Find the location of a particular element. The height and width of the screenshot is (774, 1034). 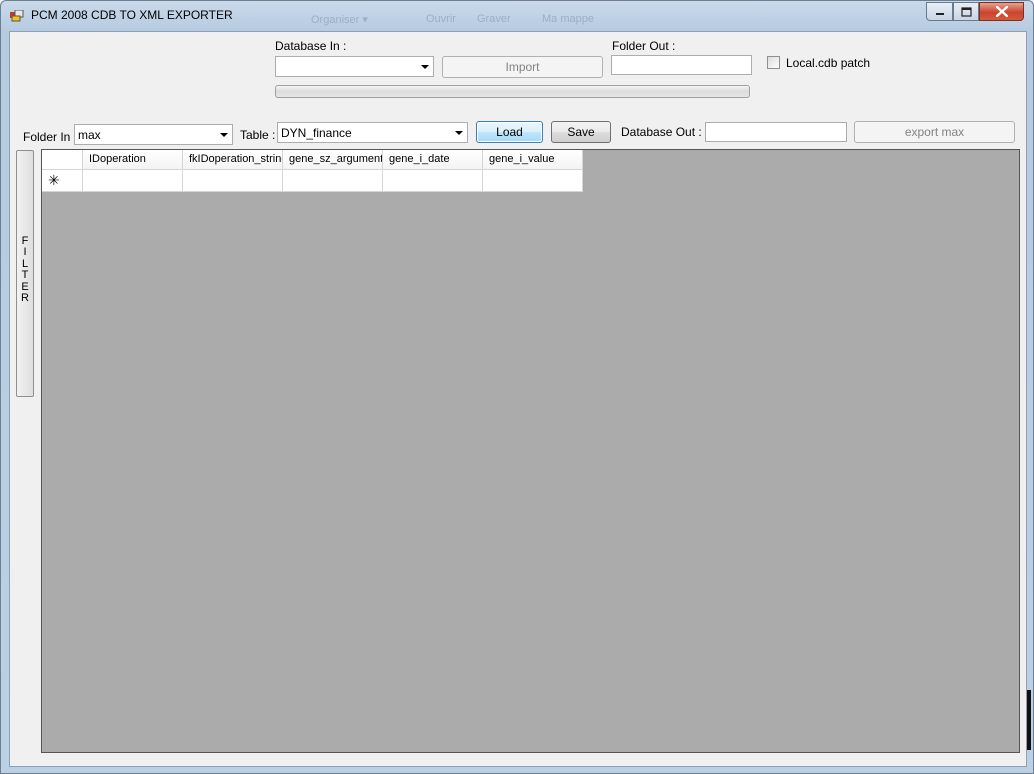

save-button: Save is located at coordinates (581, 132).